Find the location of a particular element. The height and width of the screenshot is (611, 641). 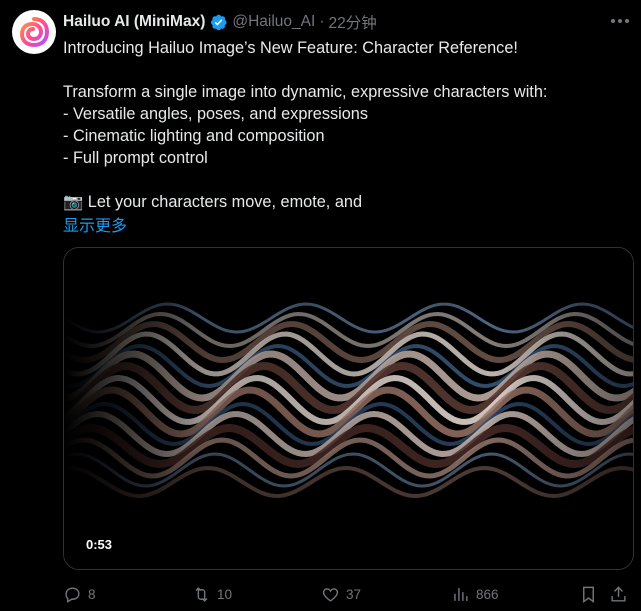

hailuo-logo is located at coordinates (34, 32).